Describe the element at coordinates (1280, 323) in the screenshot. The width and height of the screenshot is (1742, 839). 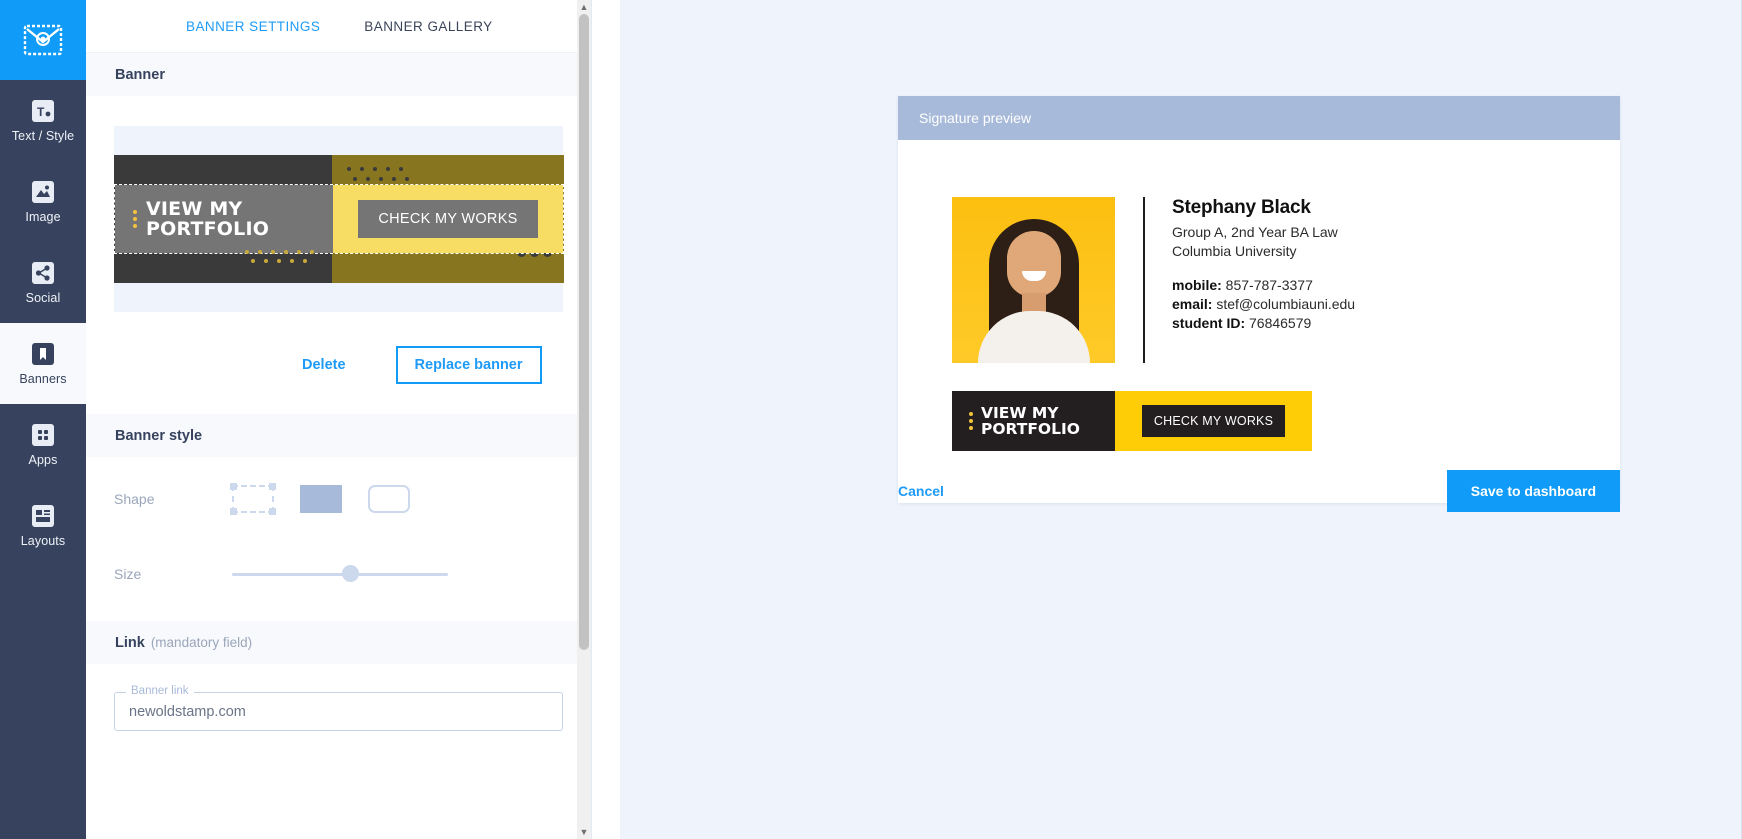
I see `signature-student-value: 76846579` at that location.